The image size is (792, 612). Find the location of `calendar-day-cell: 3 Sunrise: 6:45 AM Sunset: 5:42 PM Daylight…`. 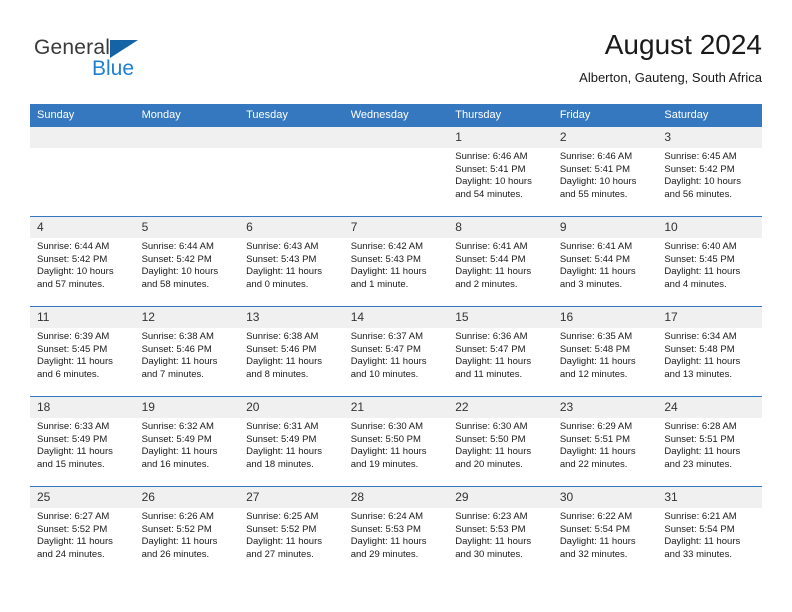

calendar-day-cell: 3 Sunrise: 6:45 AM Sunset: 5:42 PM Daylight… is located at coordinates (709, 171).